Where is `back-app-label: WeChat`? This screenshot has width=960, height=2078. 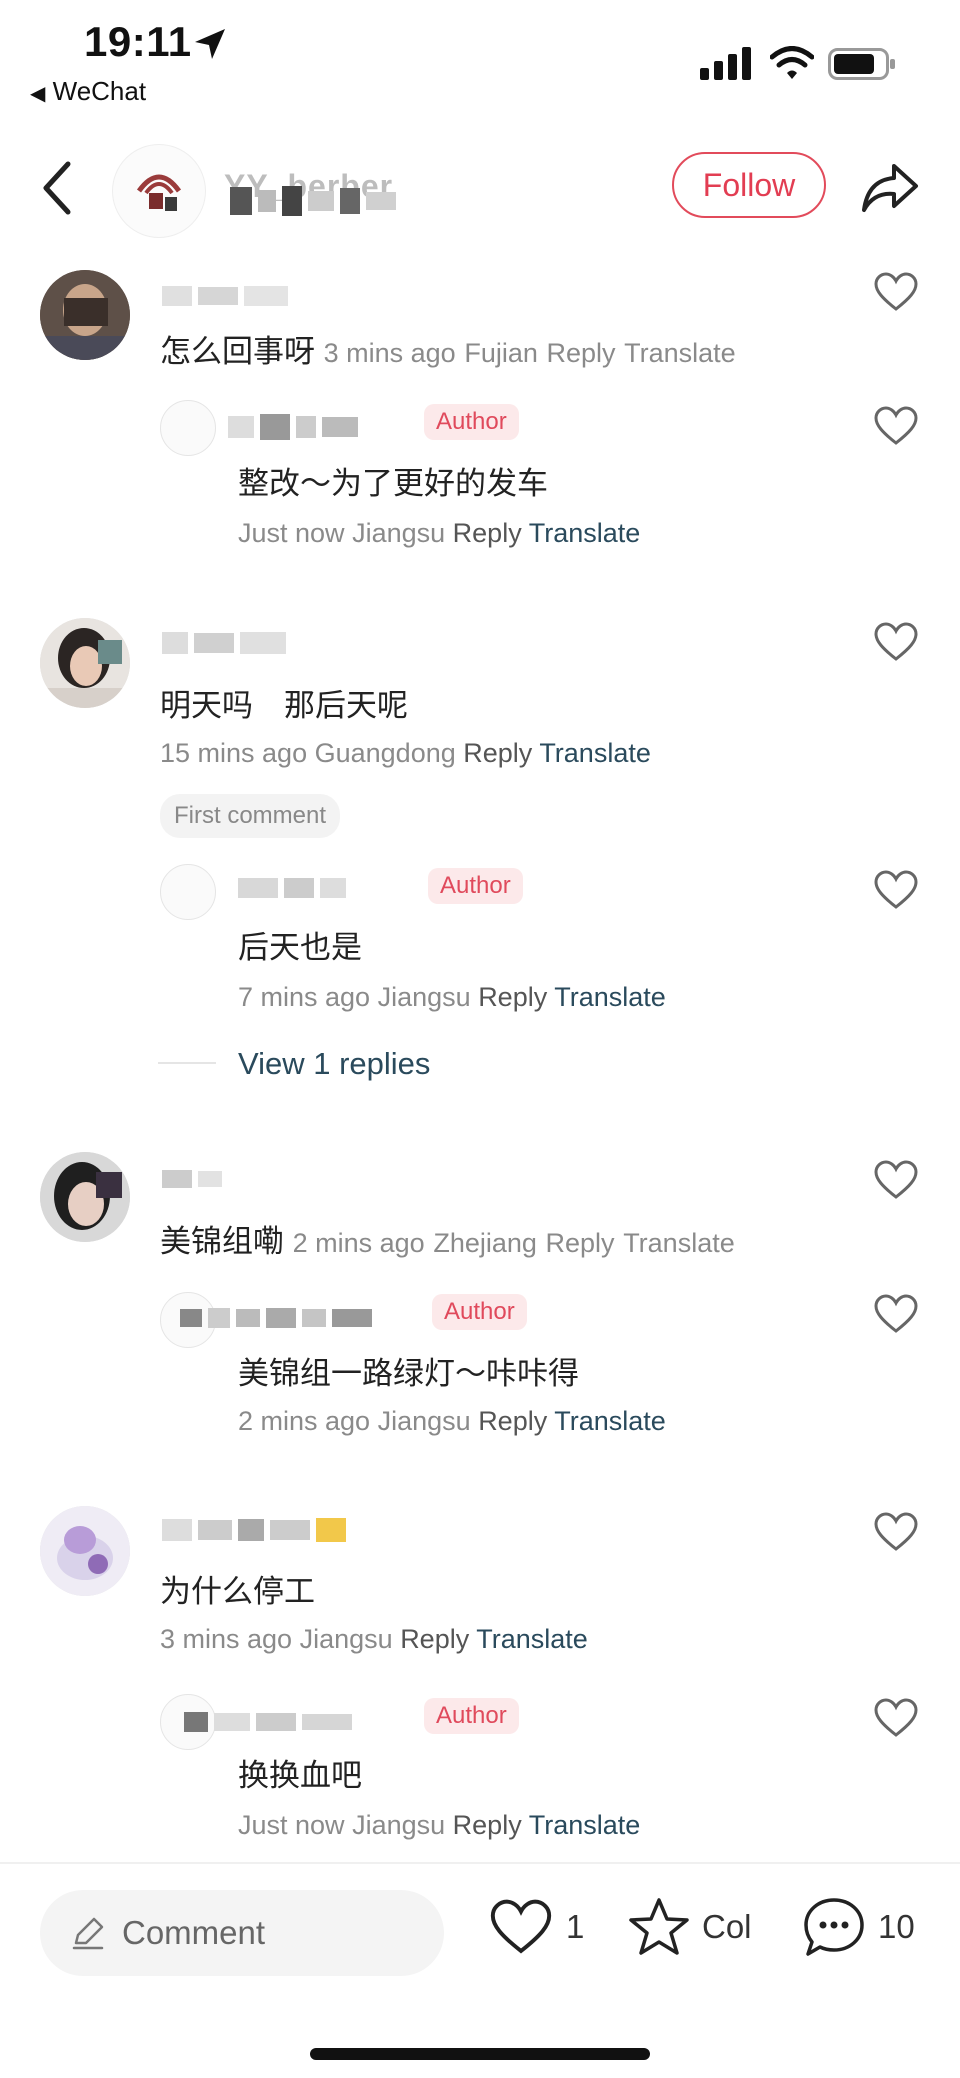 back-app-label: WeChat is located at coordinates (99, 91).